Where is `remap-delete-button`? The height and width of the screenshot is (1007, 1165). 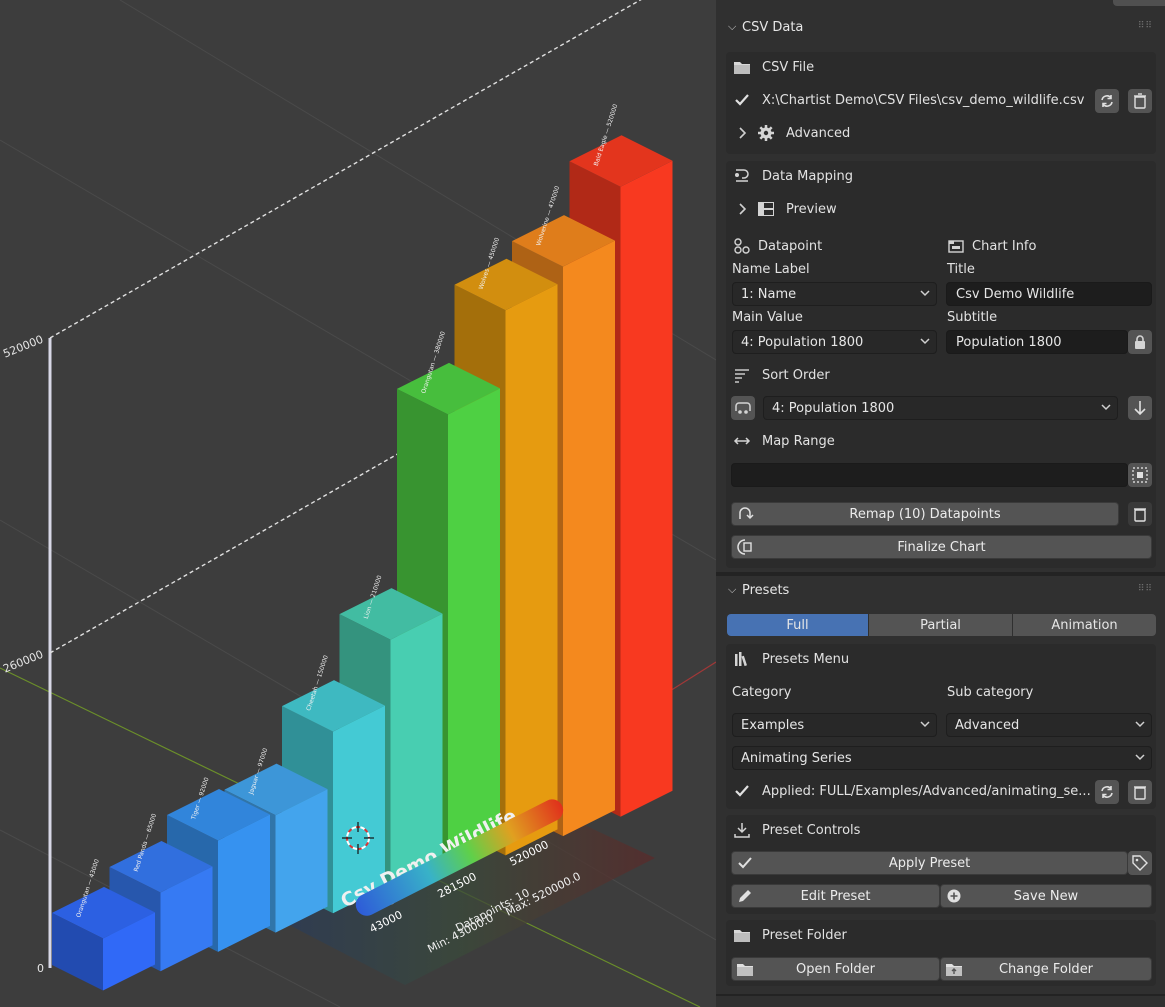 remap-delete-button is located at coordinates (1140, 514).